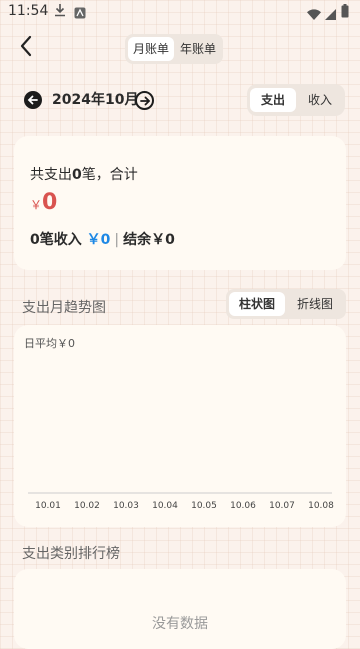  I want to click on ranking-card: 没有数据, so click(180, 609).